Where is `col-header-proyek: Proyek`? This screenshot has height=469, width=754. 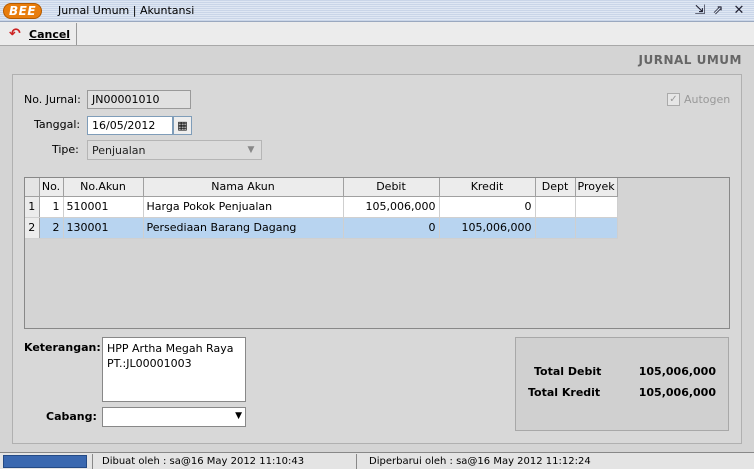
col-header-proyek: Proyek is located at coordinates (596, 187).